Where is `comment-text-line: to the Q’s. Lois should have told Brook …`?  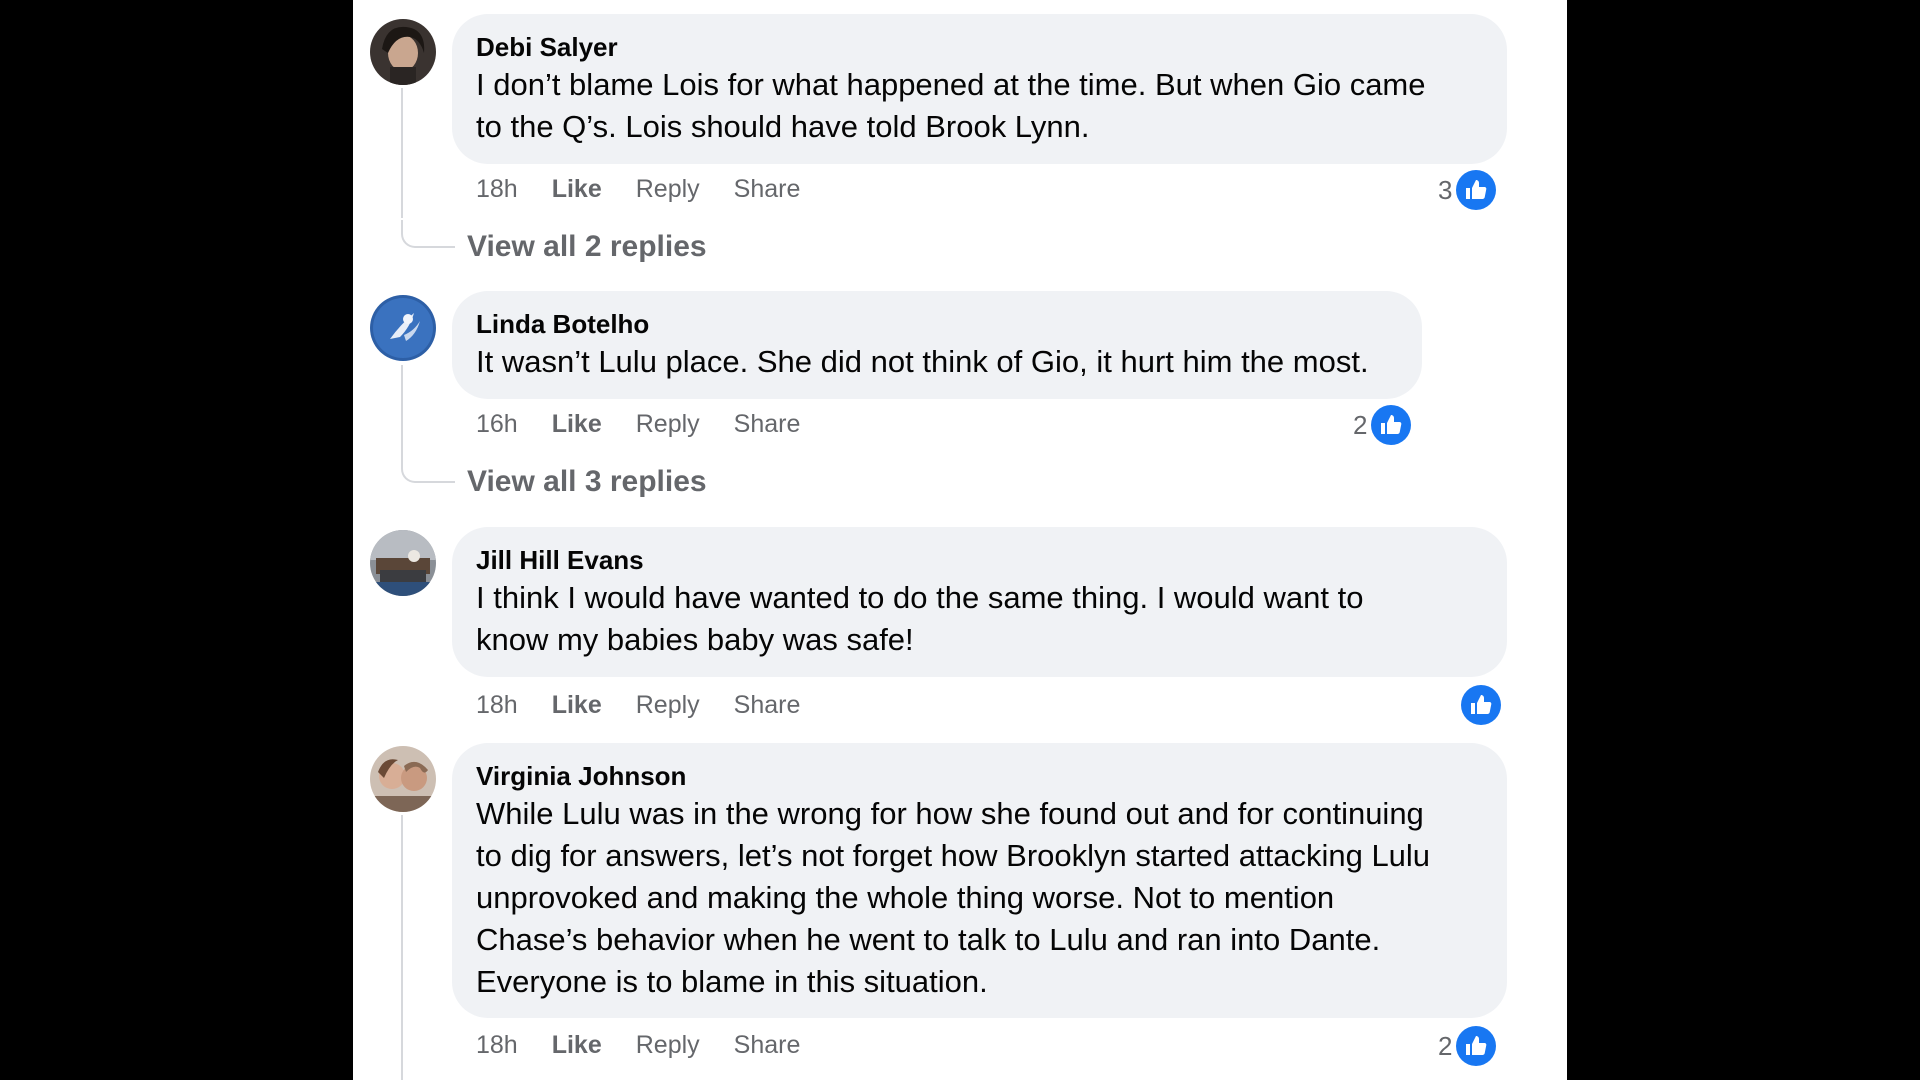
comment-text-line: to the Q’s. Lois should have told Brook … is located at coordinates (783, 126).